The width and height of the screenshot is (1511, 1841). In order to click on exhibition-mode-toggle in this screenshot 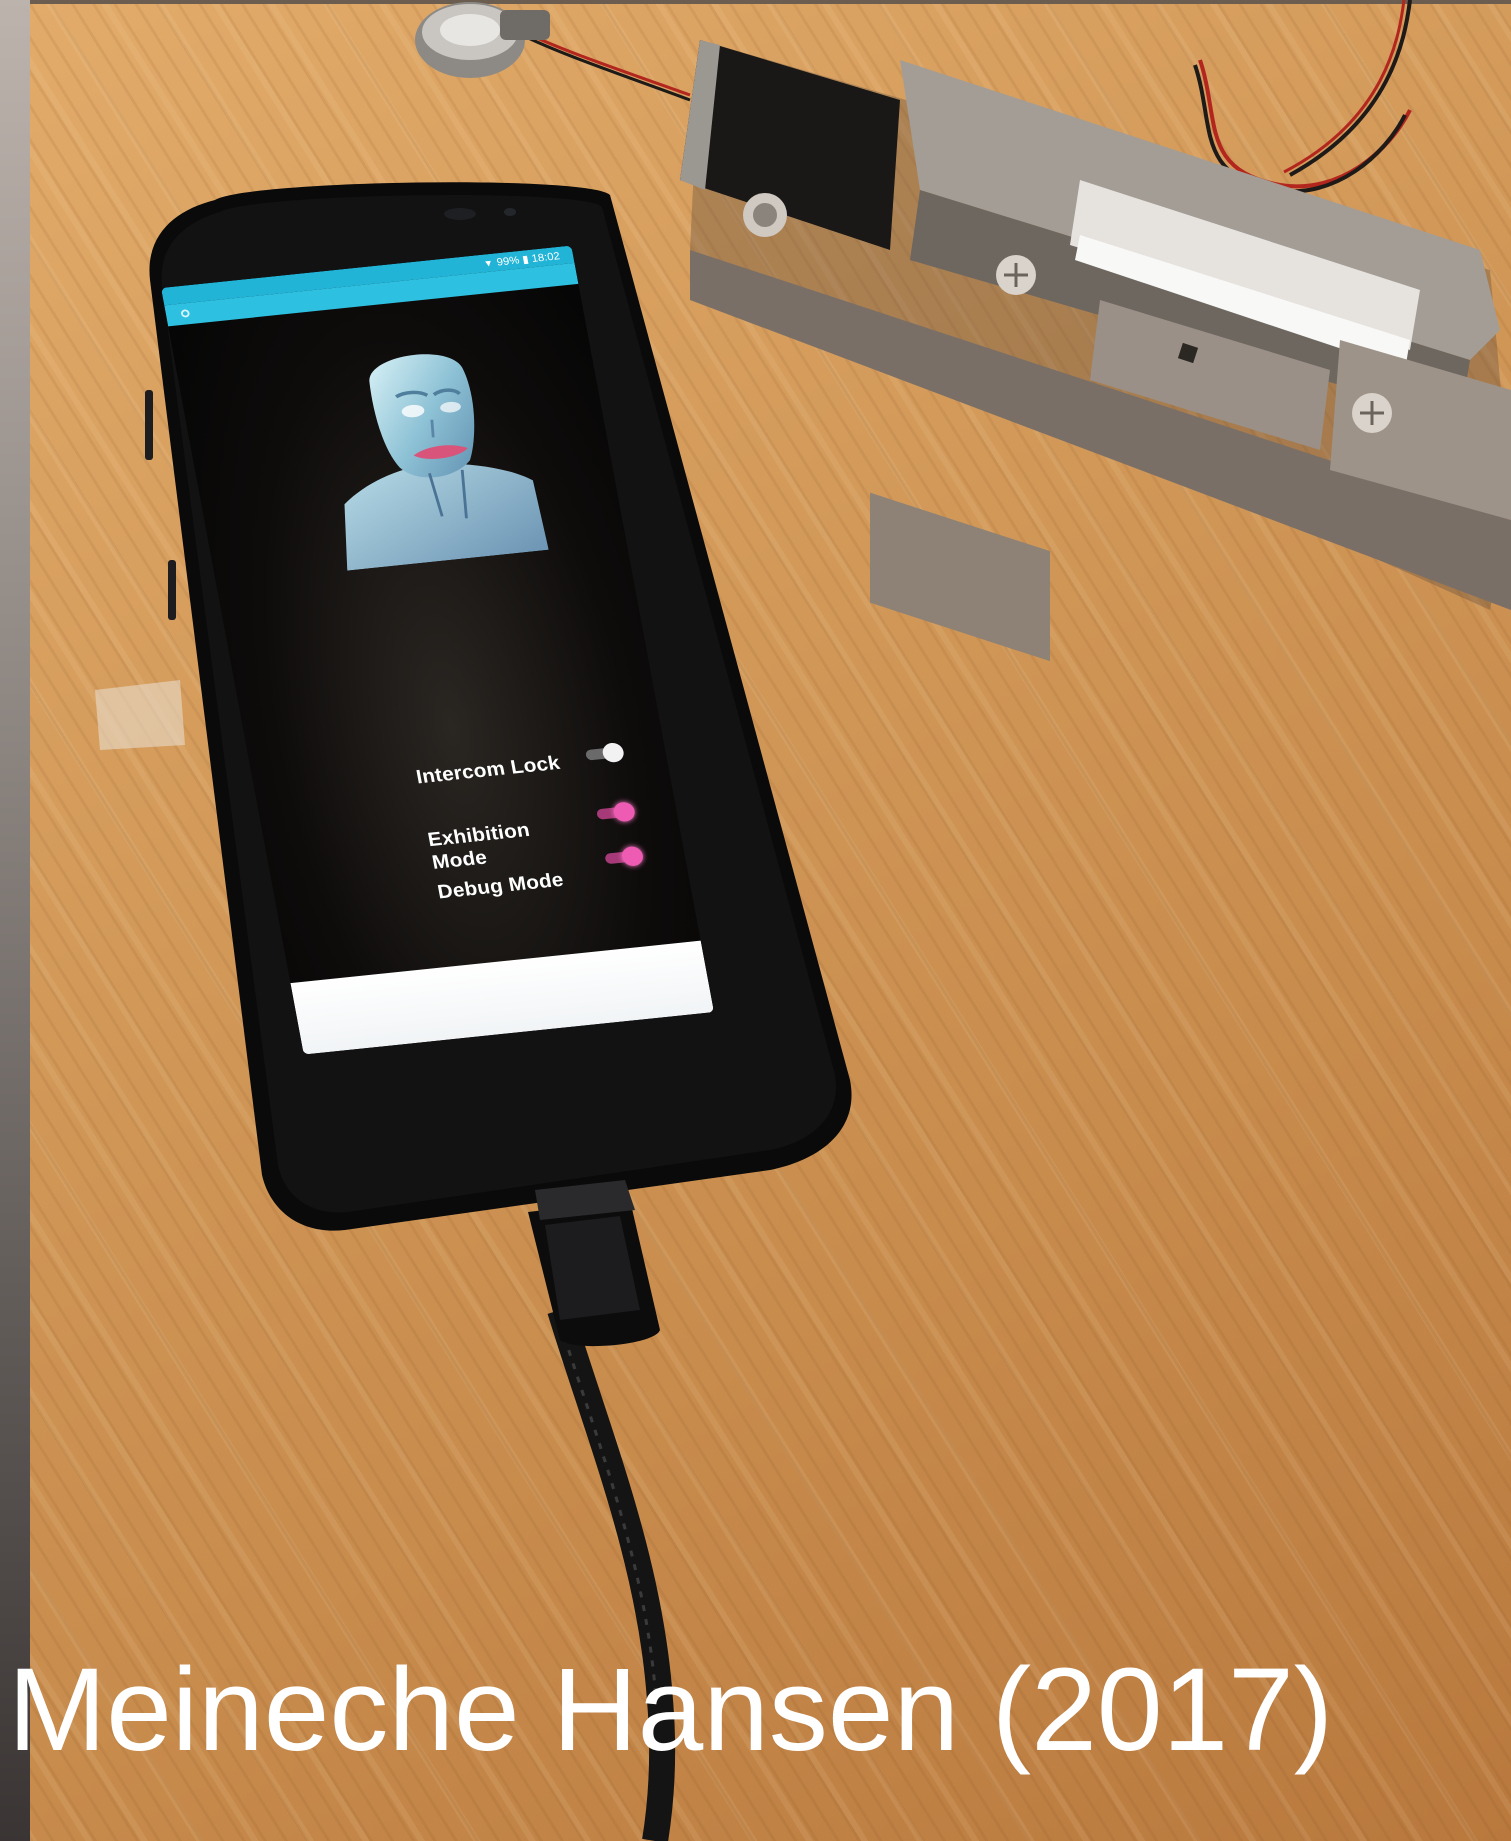, I will do `click(614, 812)`.